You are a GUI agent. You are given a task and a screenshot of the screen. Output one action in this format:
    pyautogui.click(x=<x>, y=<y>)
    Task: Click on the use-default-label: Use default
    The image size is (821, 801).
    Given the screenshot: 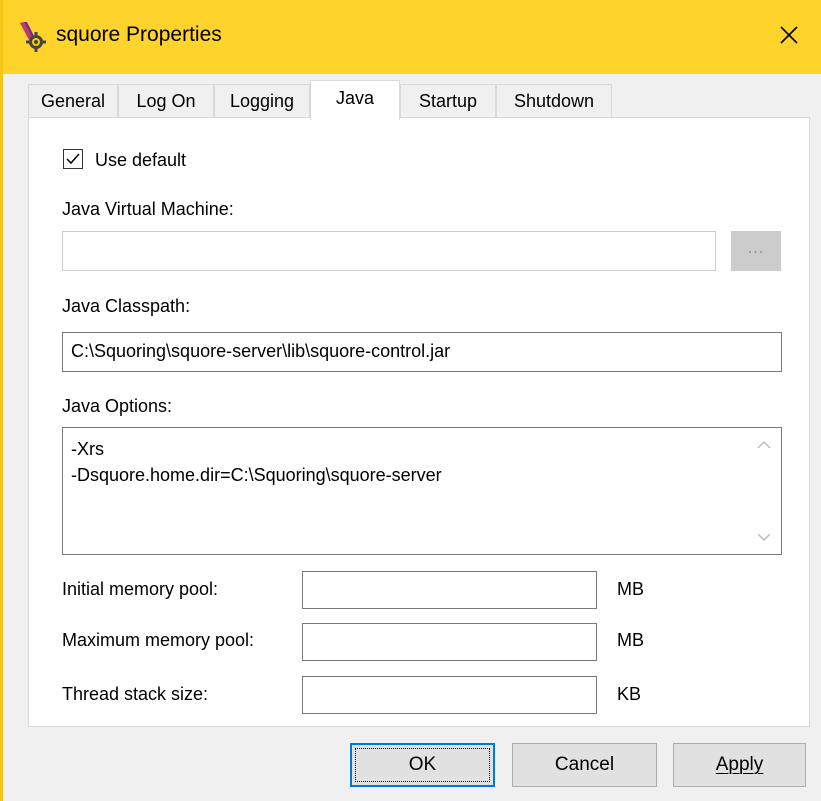 What is the action you would take?
    pyautogui.click(x=140, y=160)
    